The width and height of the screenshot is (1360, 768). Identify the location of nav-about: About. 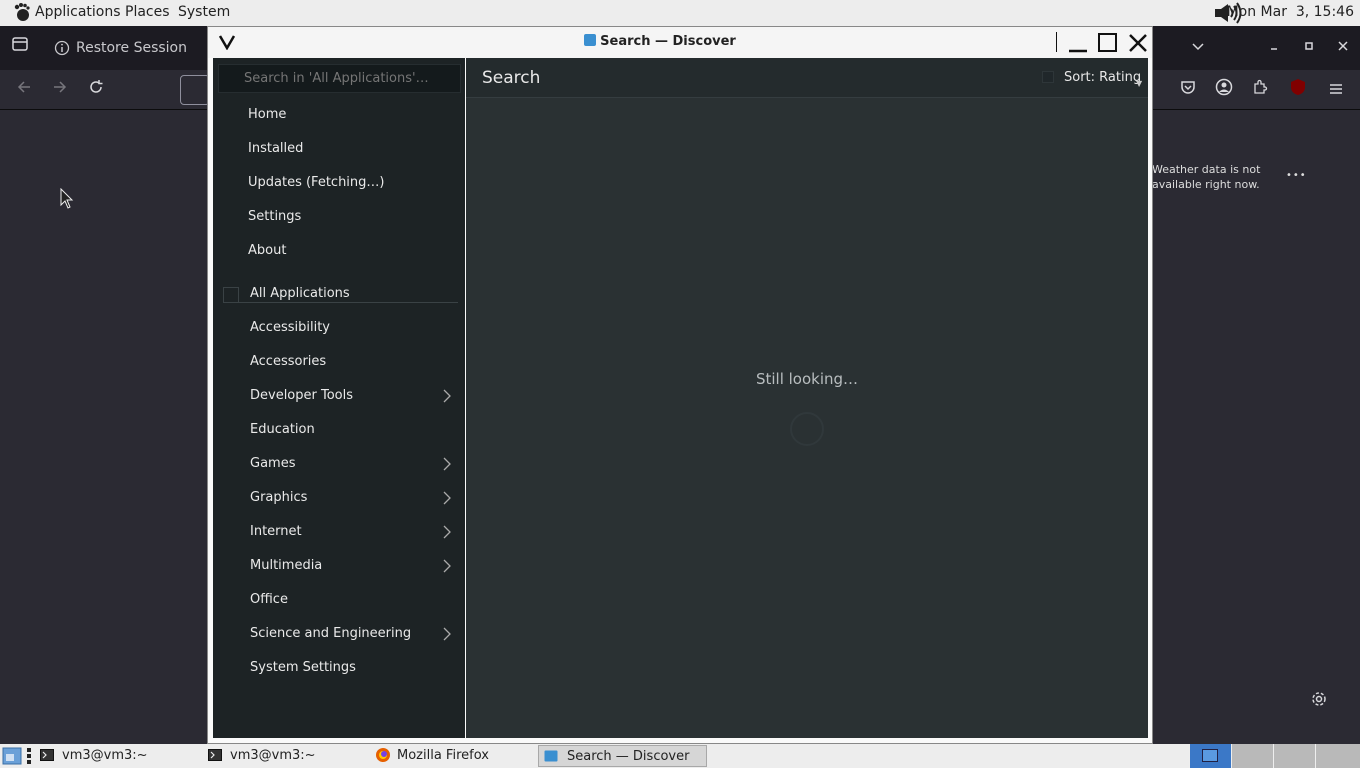
(339, 251).